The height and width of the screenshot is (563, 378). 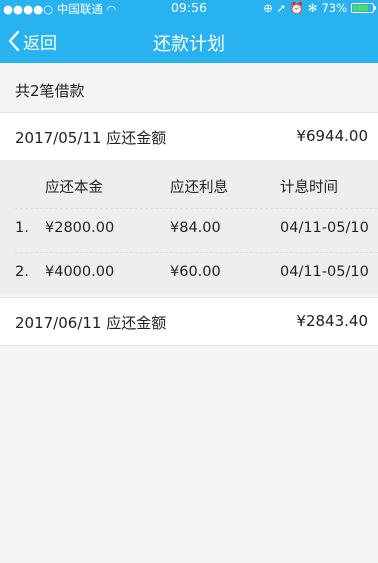 I want to click on plan-amount: ¥6944.00, so click(x=332, y=136).